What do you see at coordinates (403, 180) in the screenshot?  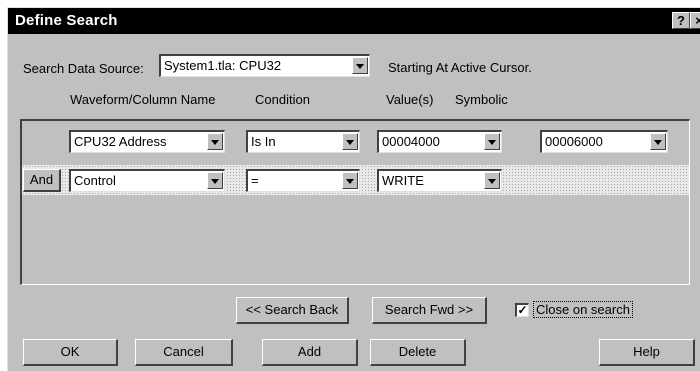 I see `value-select-value: WRITE` at bounding box center [403, 180].